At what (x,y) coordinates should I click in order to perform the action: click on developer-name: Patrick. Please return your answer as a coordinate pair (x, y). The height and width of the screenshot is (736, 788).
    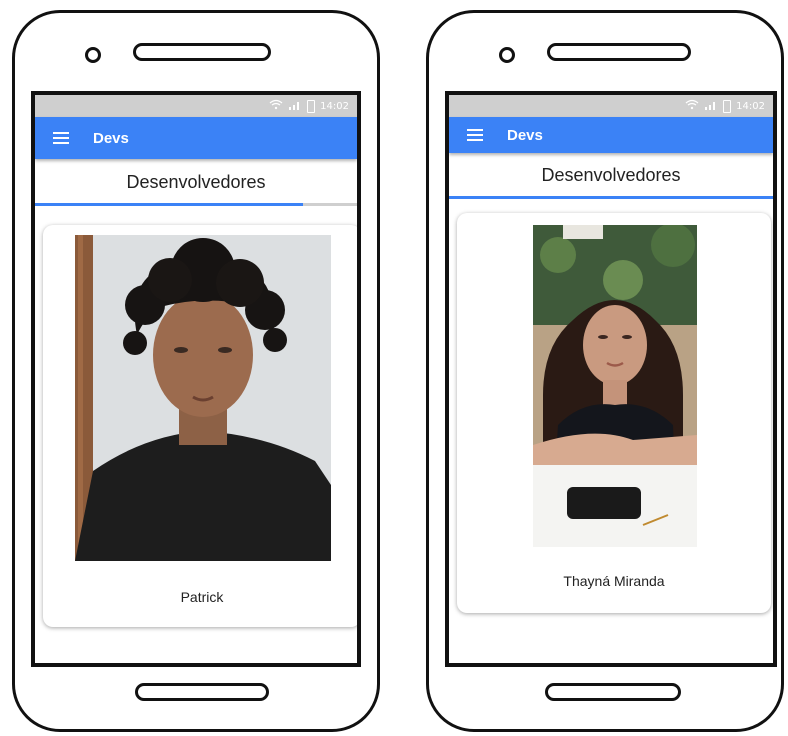
    Looking at the image, I should click on (202, 597).